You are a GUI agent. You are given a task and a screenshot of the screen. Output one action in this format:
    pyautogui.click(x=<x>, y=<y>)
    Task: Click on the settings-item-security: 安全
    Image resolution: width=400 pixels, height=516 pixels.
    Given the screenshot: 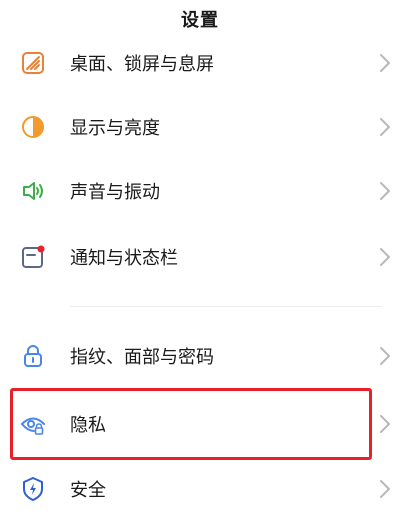 What is the action you would take?
    pyautogui.click(x=200, y=487)
    